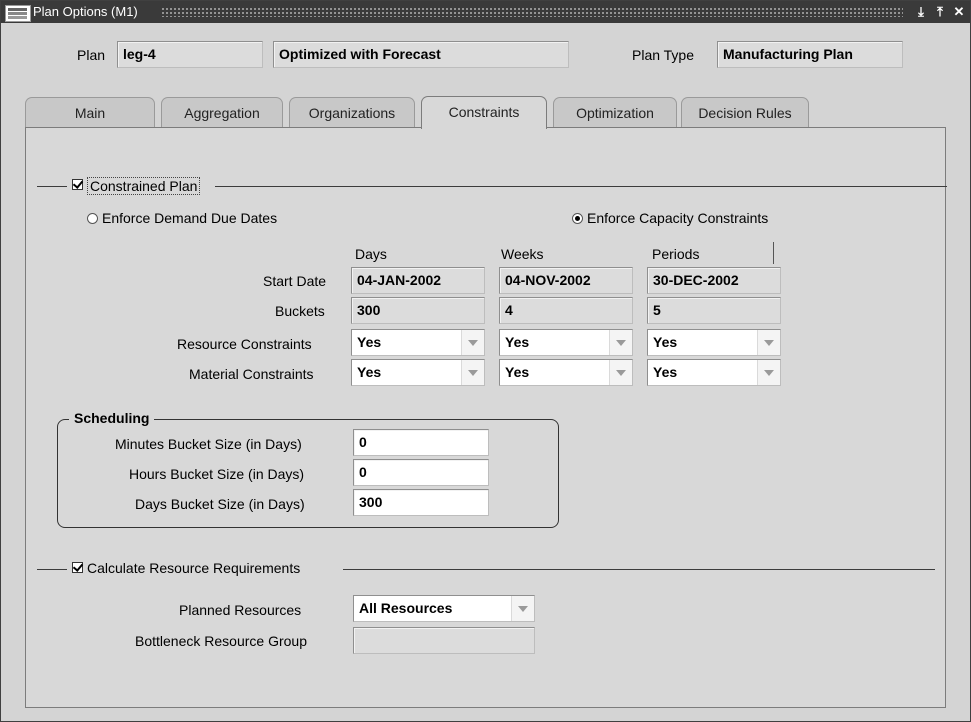 This screenshot has width=971, height=722. I want to click on minimize-icon: ⤓, so click(921, 11).